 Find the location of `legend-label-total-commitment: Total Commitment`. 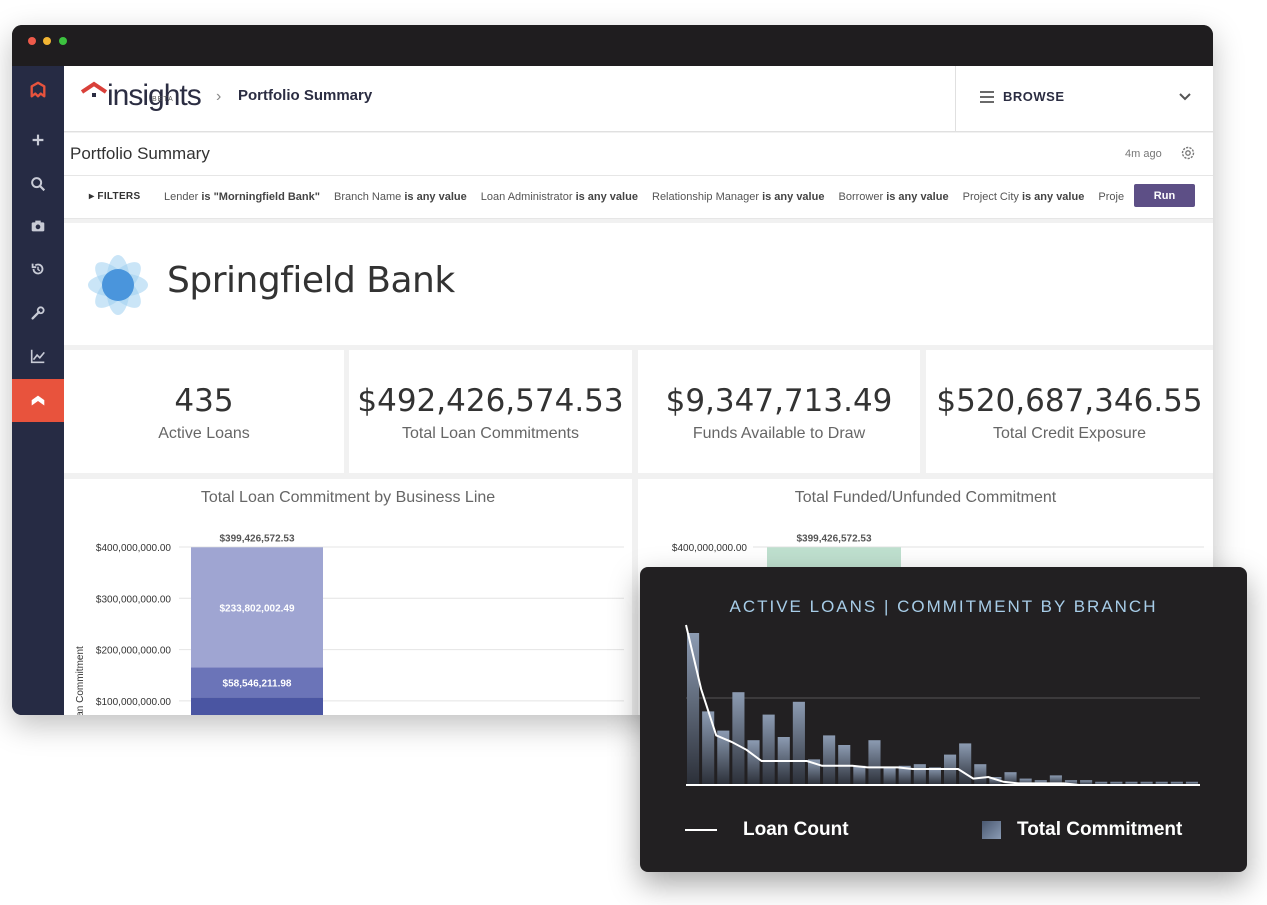

legend-label-total-commitment: Total Commitment is located at coordinates (1100, 829).